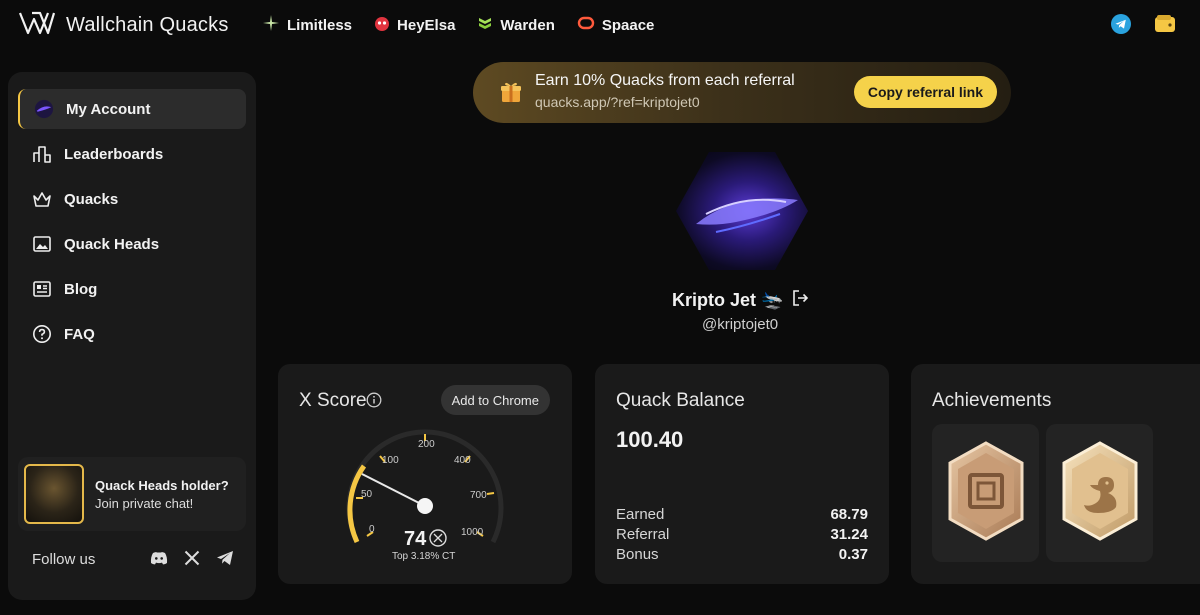  What do you see at coordinates (925, 92) in the screenshot?
I see `copy-referral-link-button: Copy referral link` at bounding box center [925, 92].